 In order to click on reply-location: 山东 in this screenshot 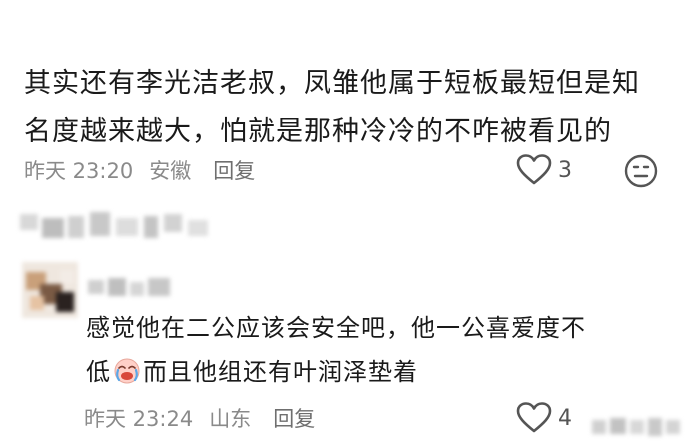, I will do `click(230, 419)`.